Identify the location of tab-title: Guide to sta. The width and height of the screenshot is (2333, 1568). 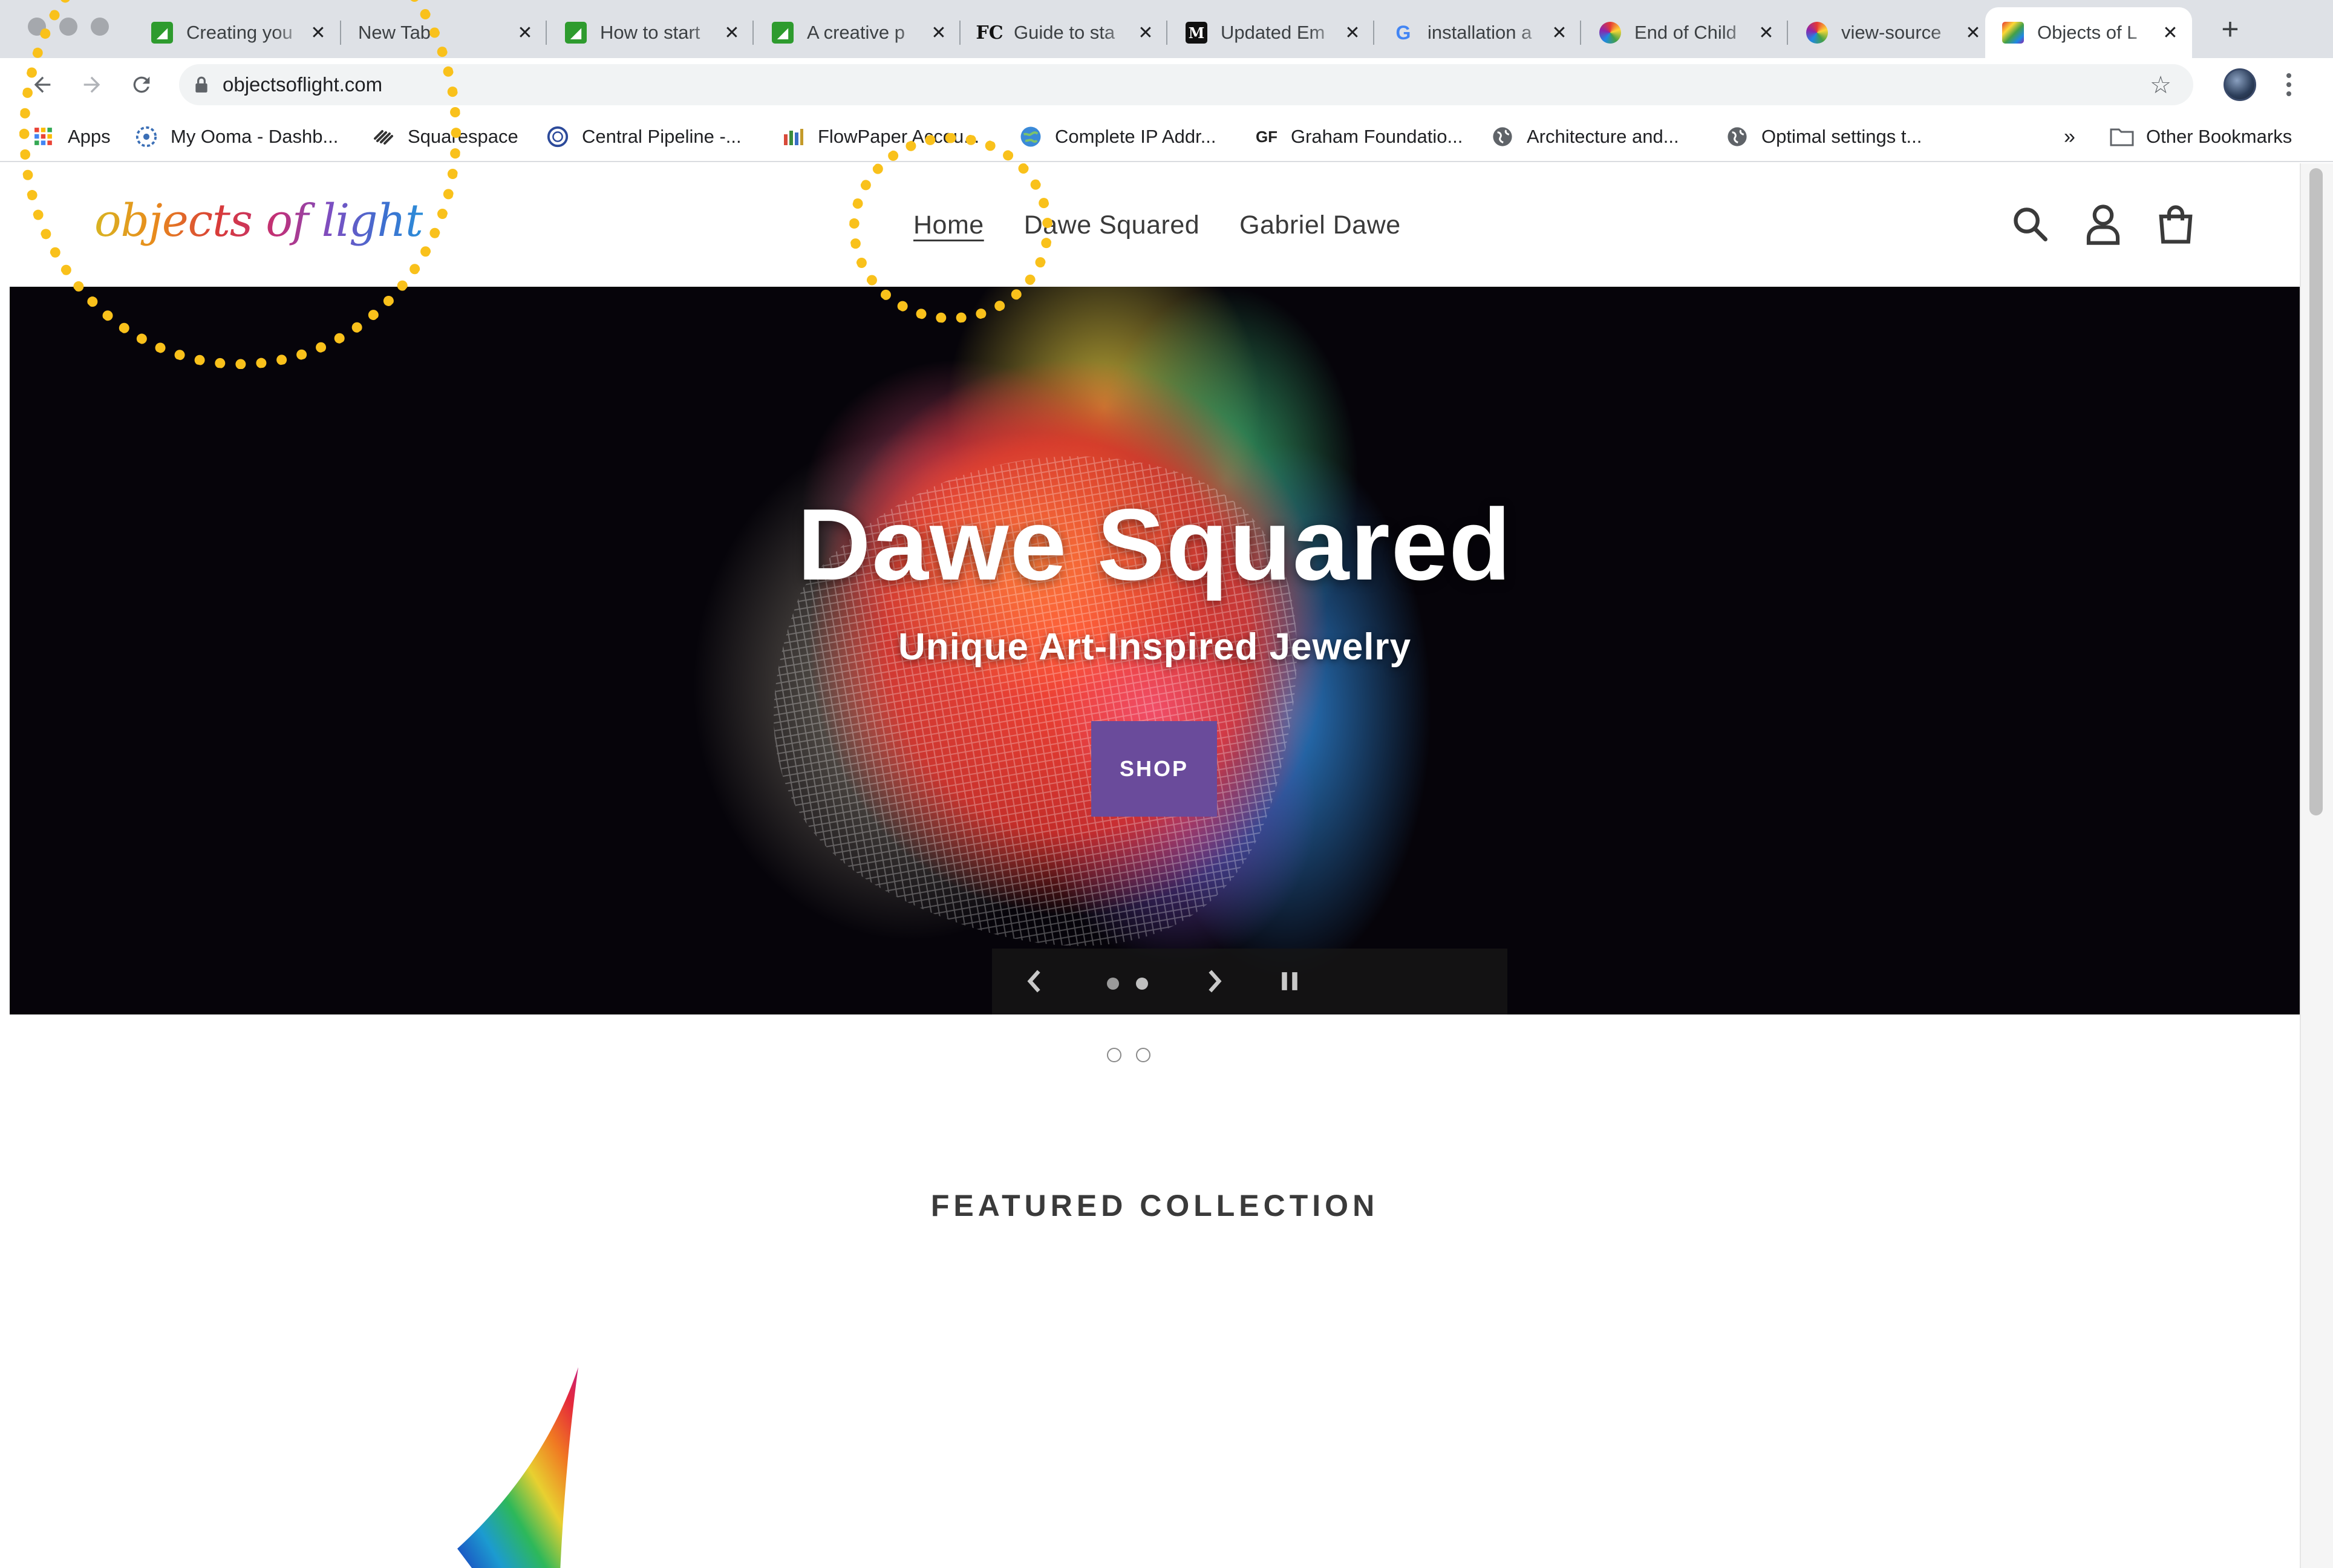
(1064, 32).